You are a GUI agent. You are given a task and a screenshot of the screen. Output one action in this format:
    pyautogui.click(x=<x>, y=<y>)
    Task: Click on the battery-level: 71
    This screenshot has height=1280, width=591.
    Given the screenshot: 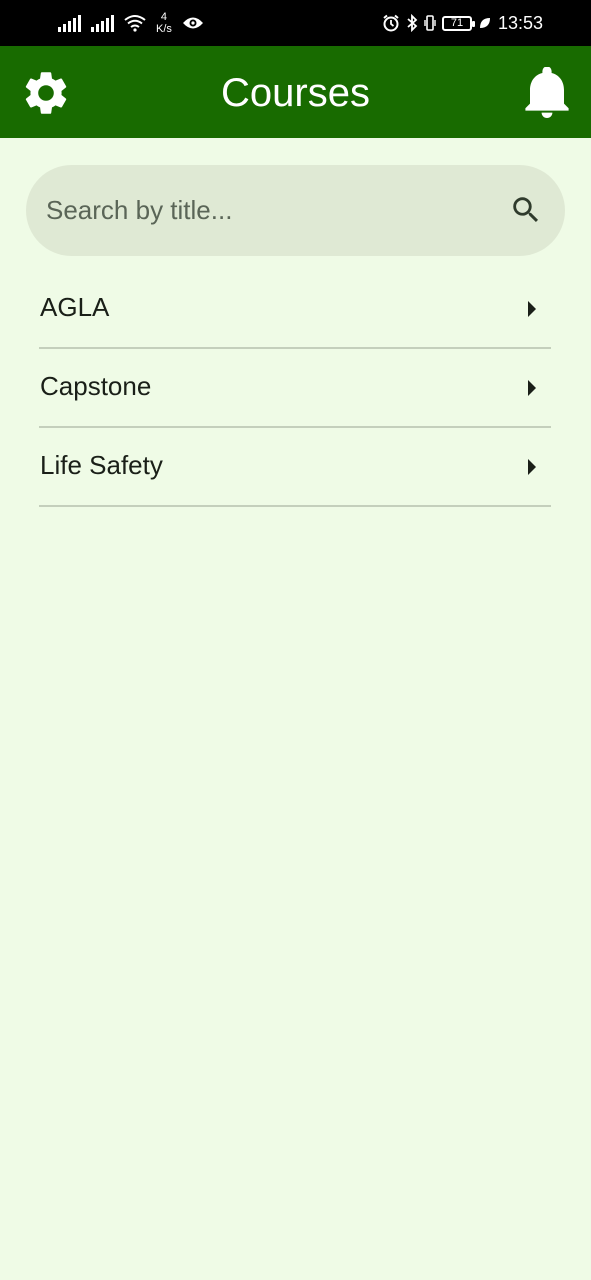 What is the action you would take?
    pyautogui.click(x=457, y=22)
    